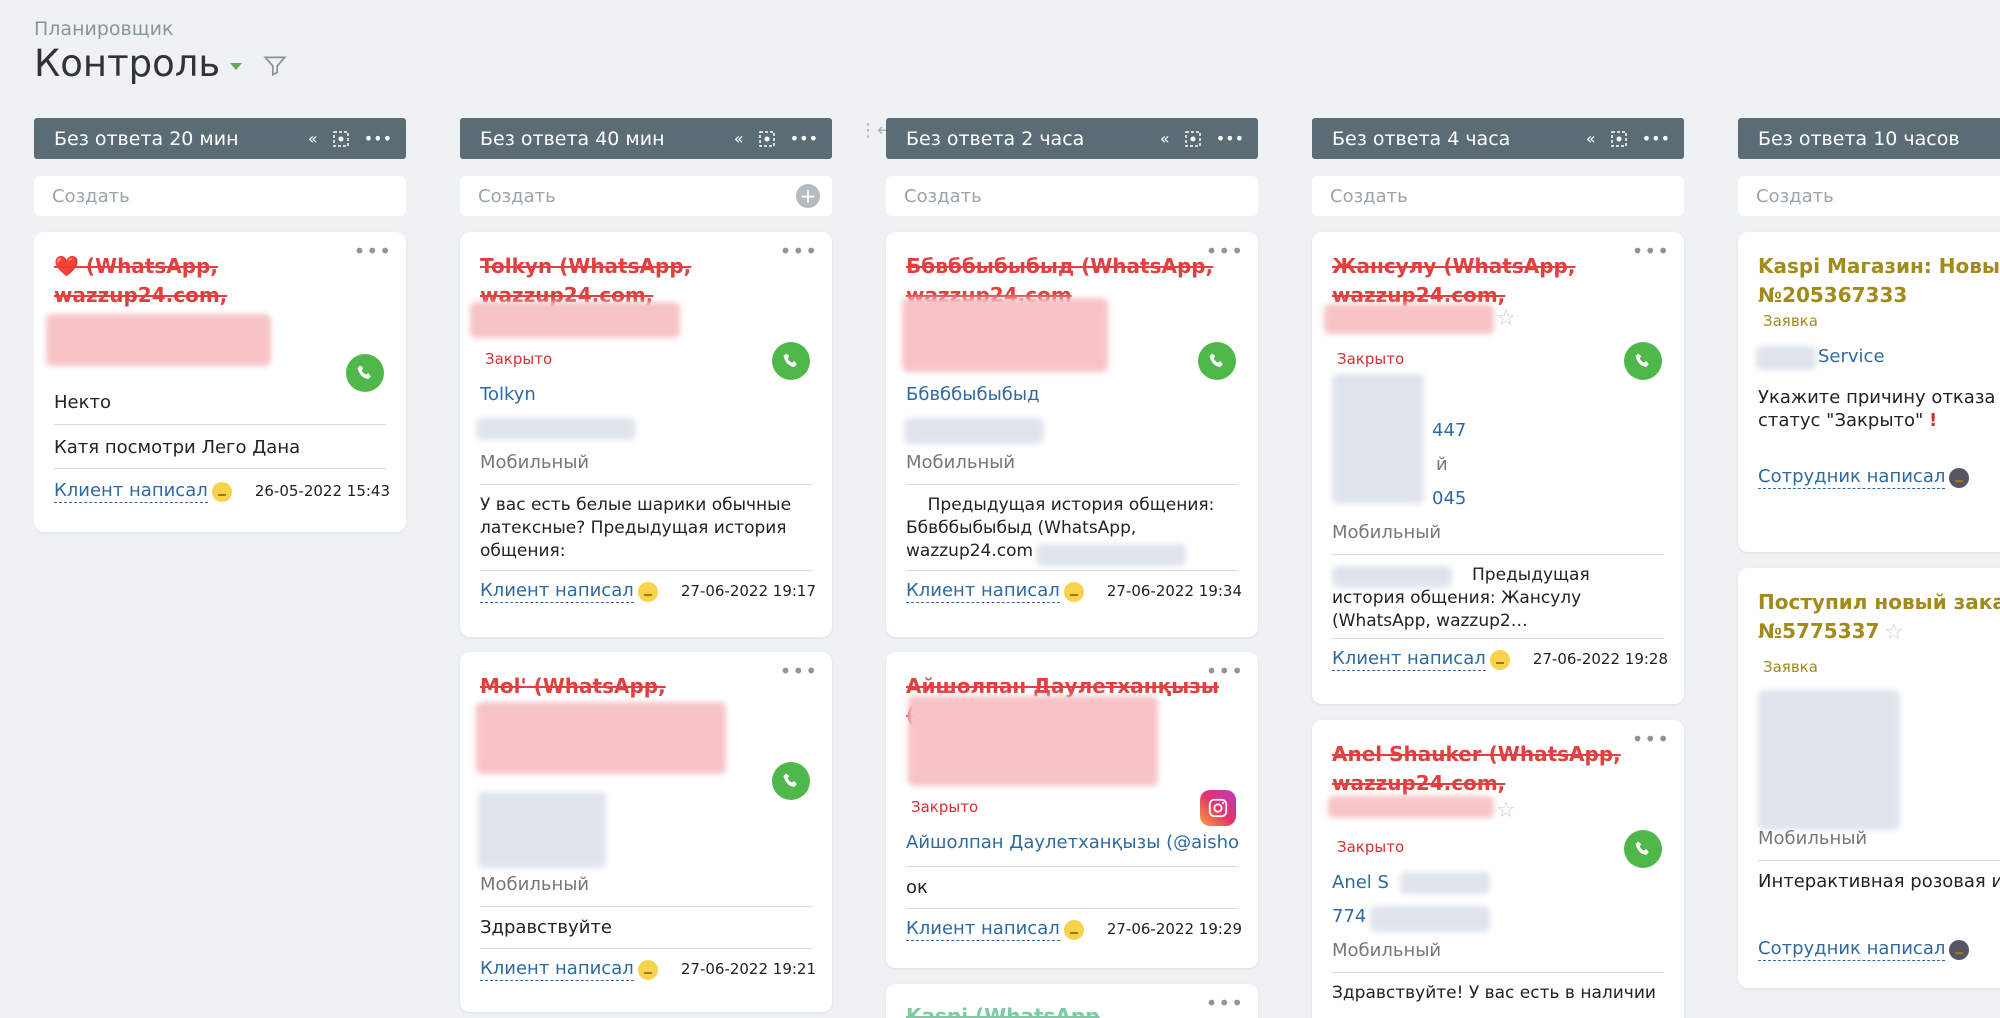 This screenshot has width=2000, height=1018. Describe the element at coordinates (917, 887) in the screenshot. I see `message-text: ок` at that location.